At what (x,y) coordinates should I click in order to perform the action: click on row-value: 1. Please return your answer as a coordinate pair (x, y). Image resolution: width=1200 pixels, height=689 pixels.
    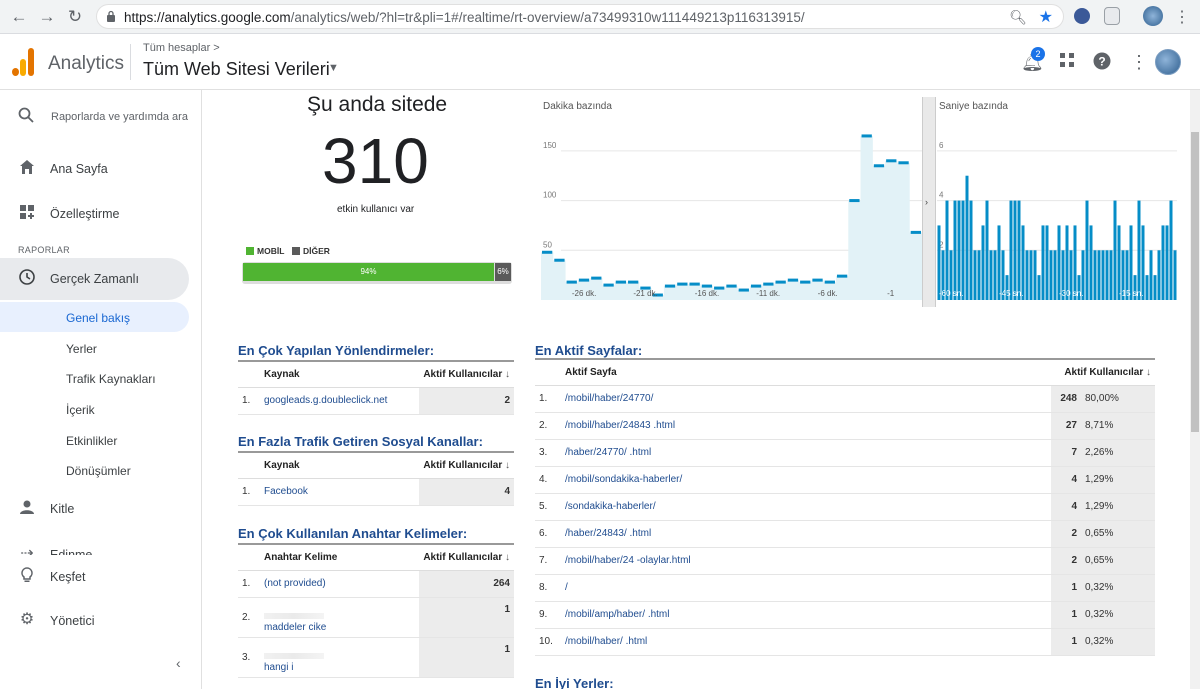
    Looking at the image, I should click on (1066, 588).